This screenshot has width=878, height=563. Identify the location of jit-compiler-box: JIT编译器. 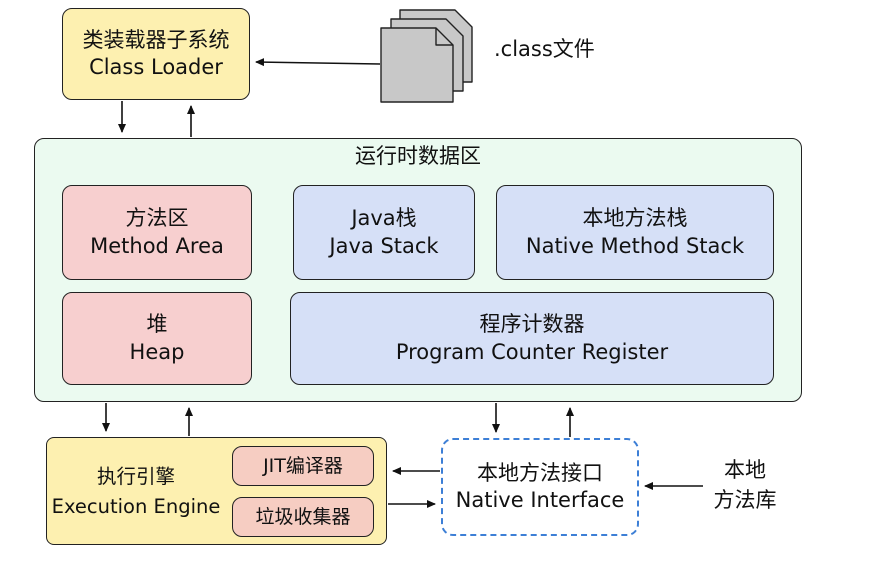
(303, 466).